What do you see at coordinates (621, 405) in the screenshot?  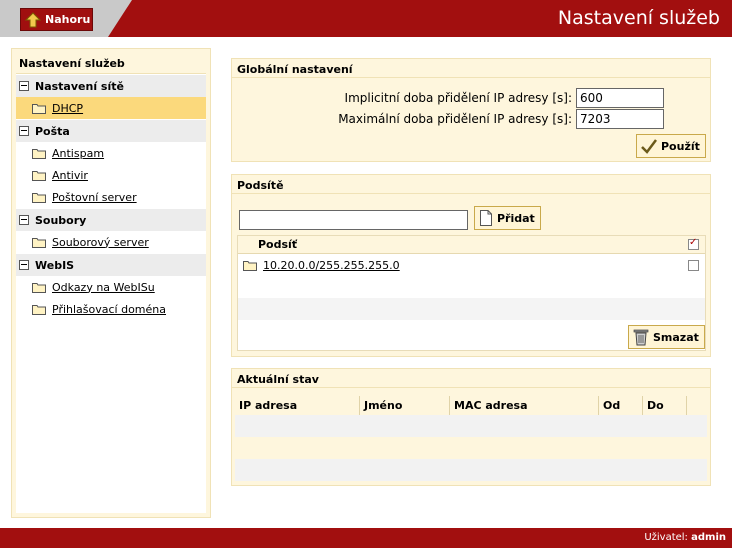 I see `column-from: Od` at bounding box center [621, 405].